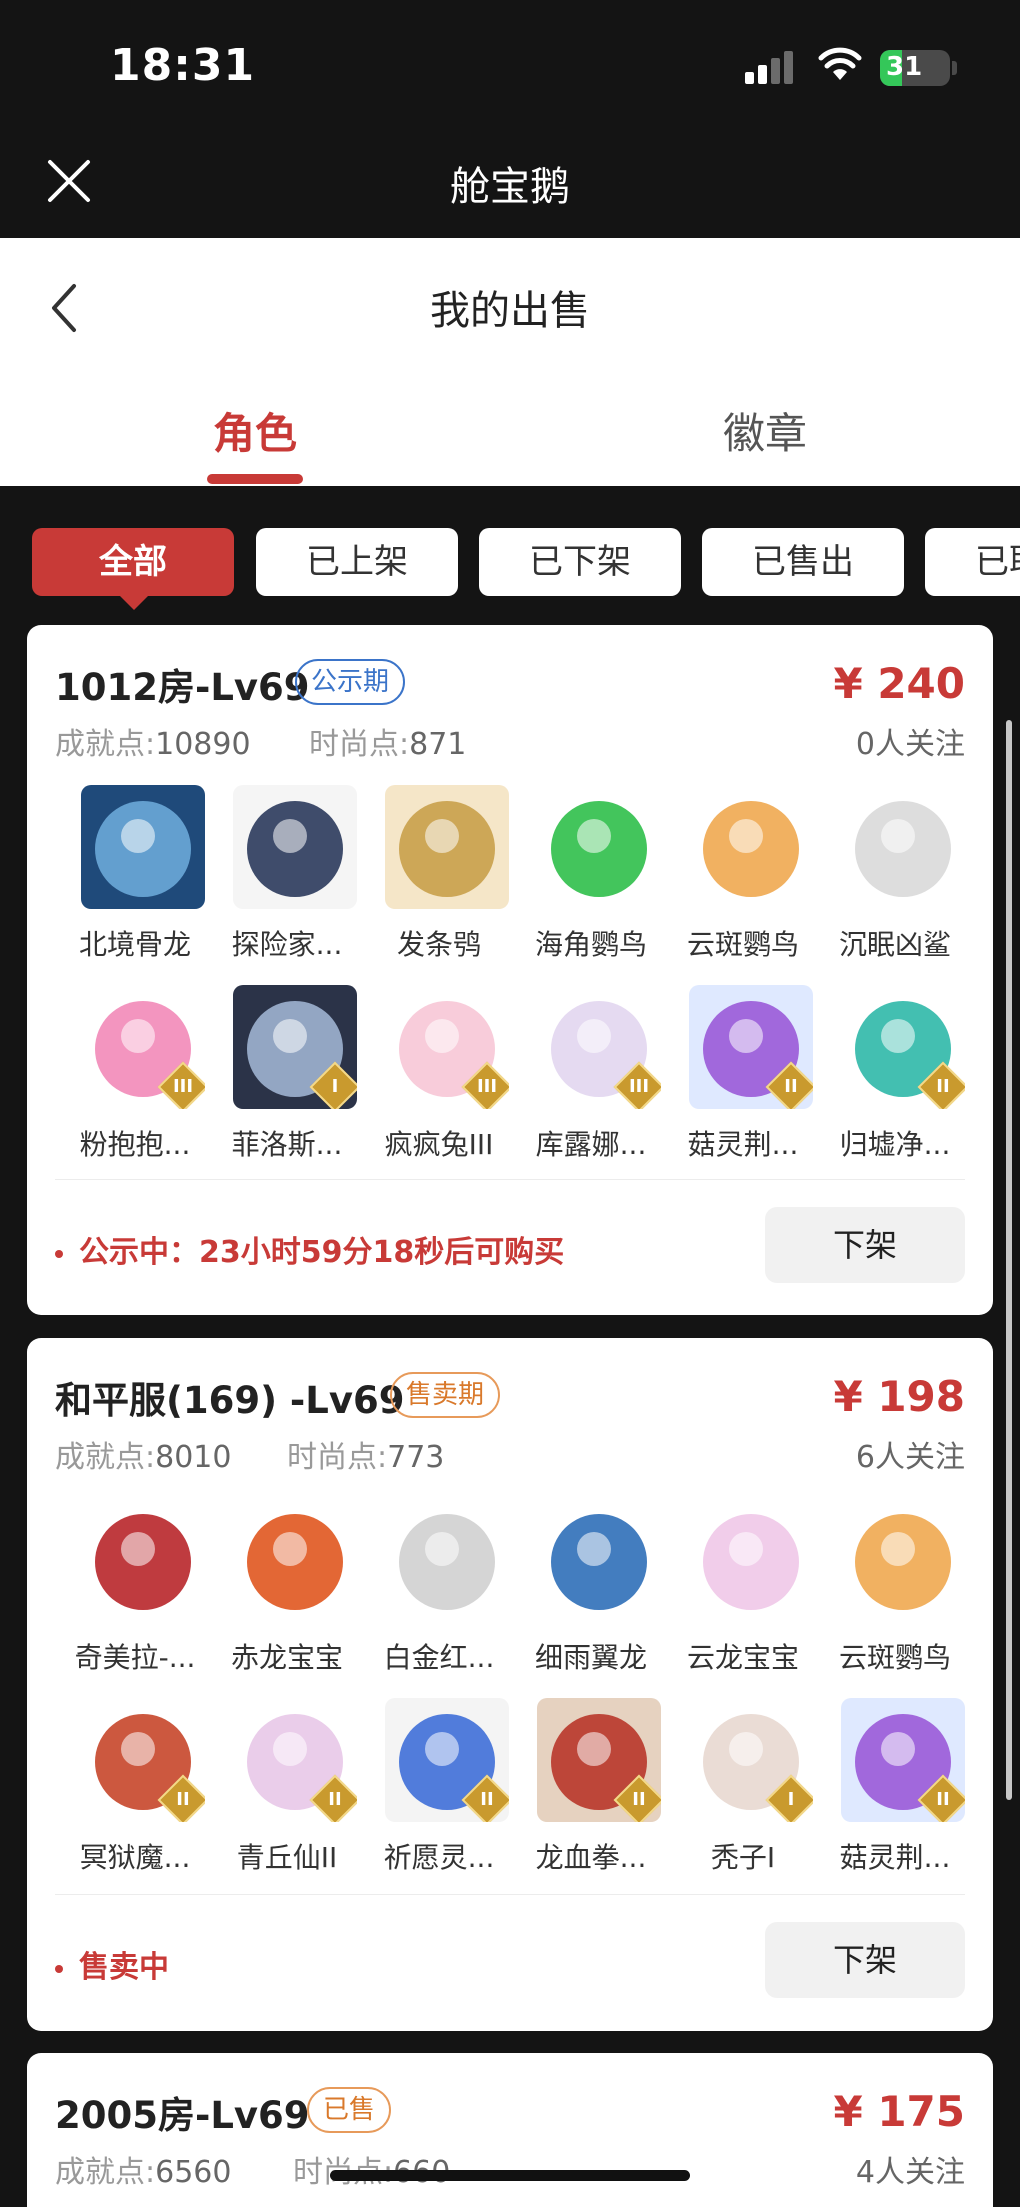 This screenshot has width=1020, height=2207. I want to click on achievement-points: 成就点:6560, so click(143, 2172).